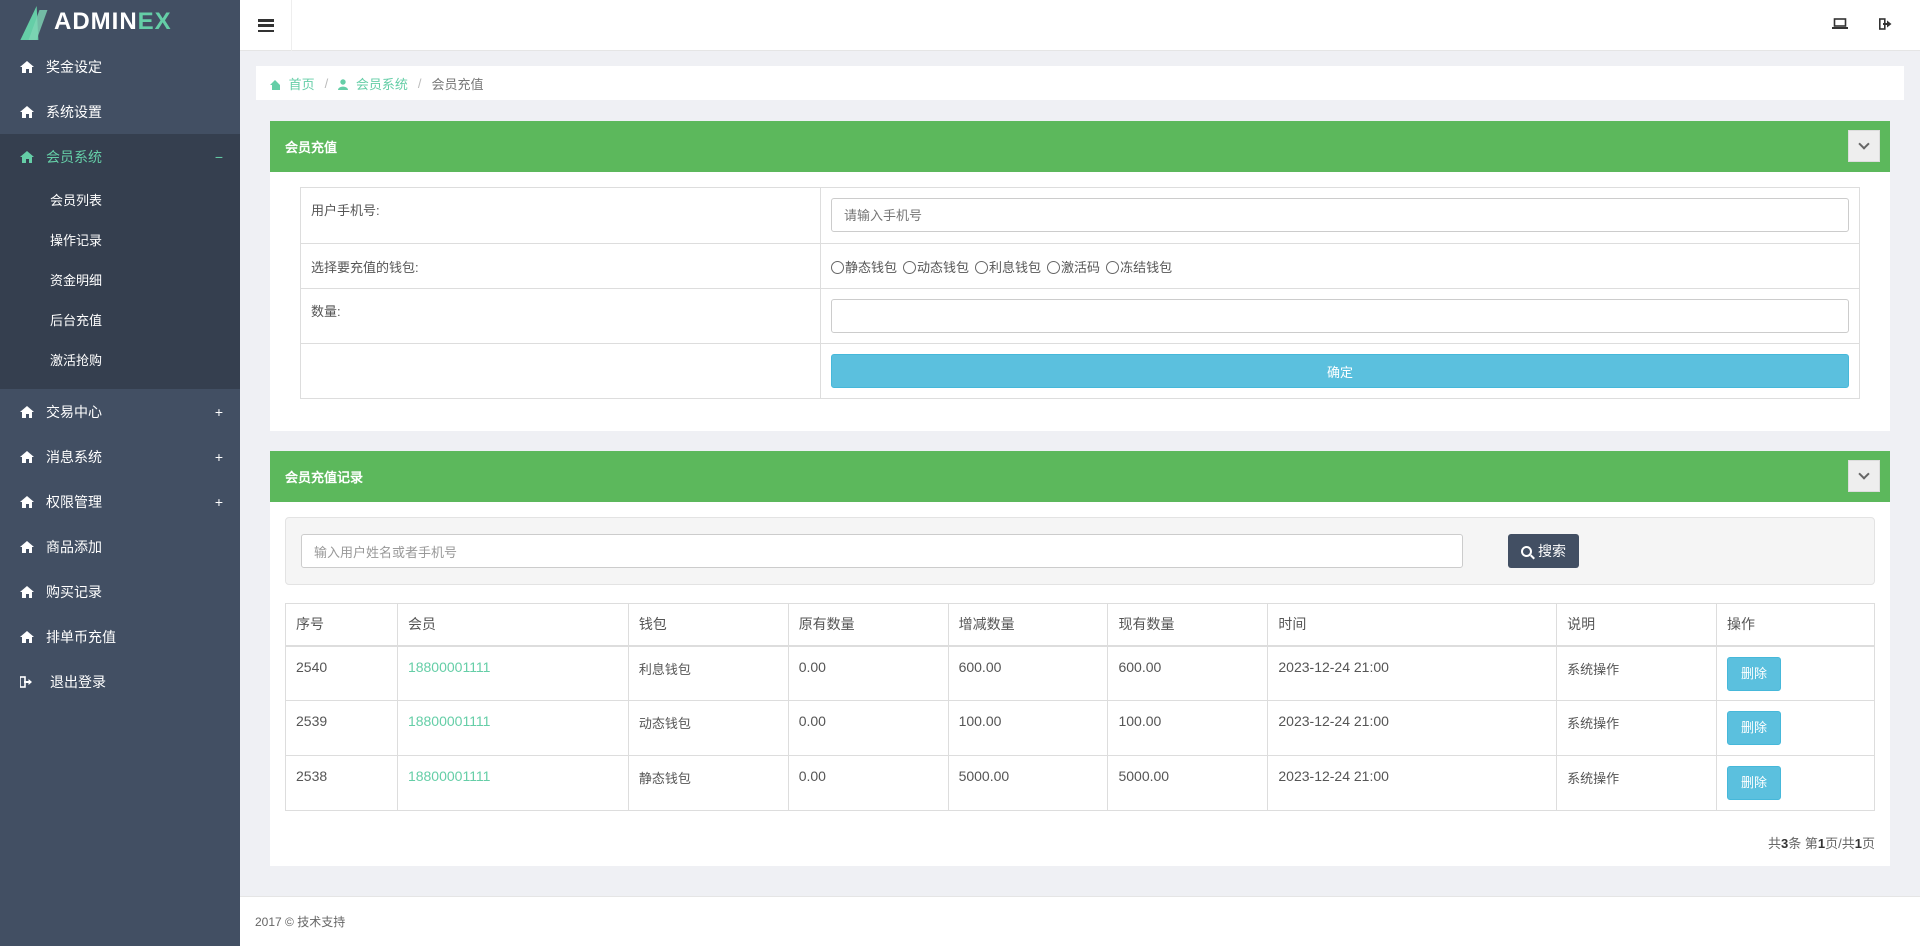 Image resolution: width=1920 pixels, height=946 pixels. What do you see at coordinates (1028, 783) in the screenshot?
I see `cell-change: 5000.00` at bounding box center [1028, 783].